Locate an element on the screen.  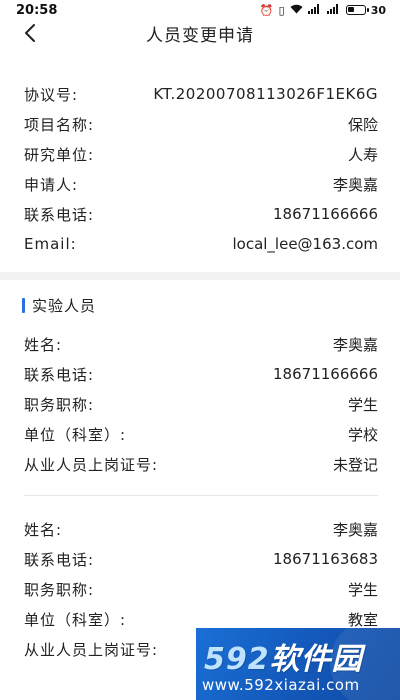
research-unit-row: 研究单位: 人寿 is located at coordinates (201, 154).